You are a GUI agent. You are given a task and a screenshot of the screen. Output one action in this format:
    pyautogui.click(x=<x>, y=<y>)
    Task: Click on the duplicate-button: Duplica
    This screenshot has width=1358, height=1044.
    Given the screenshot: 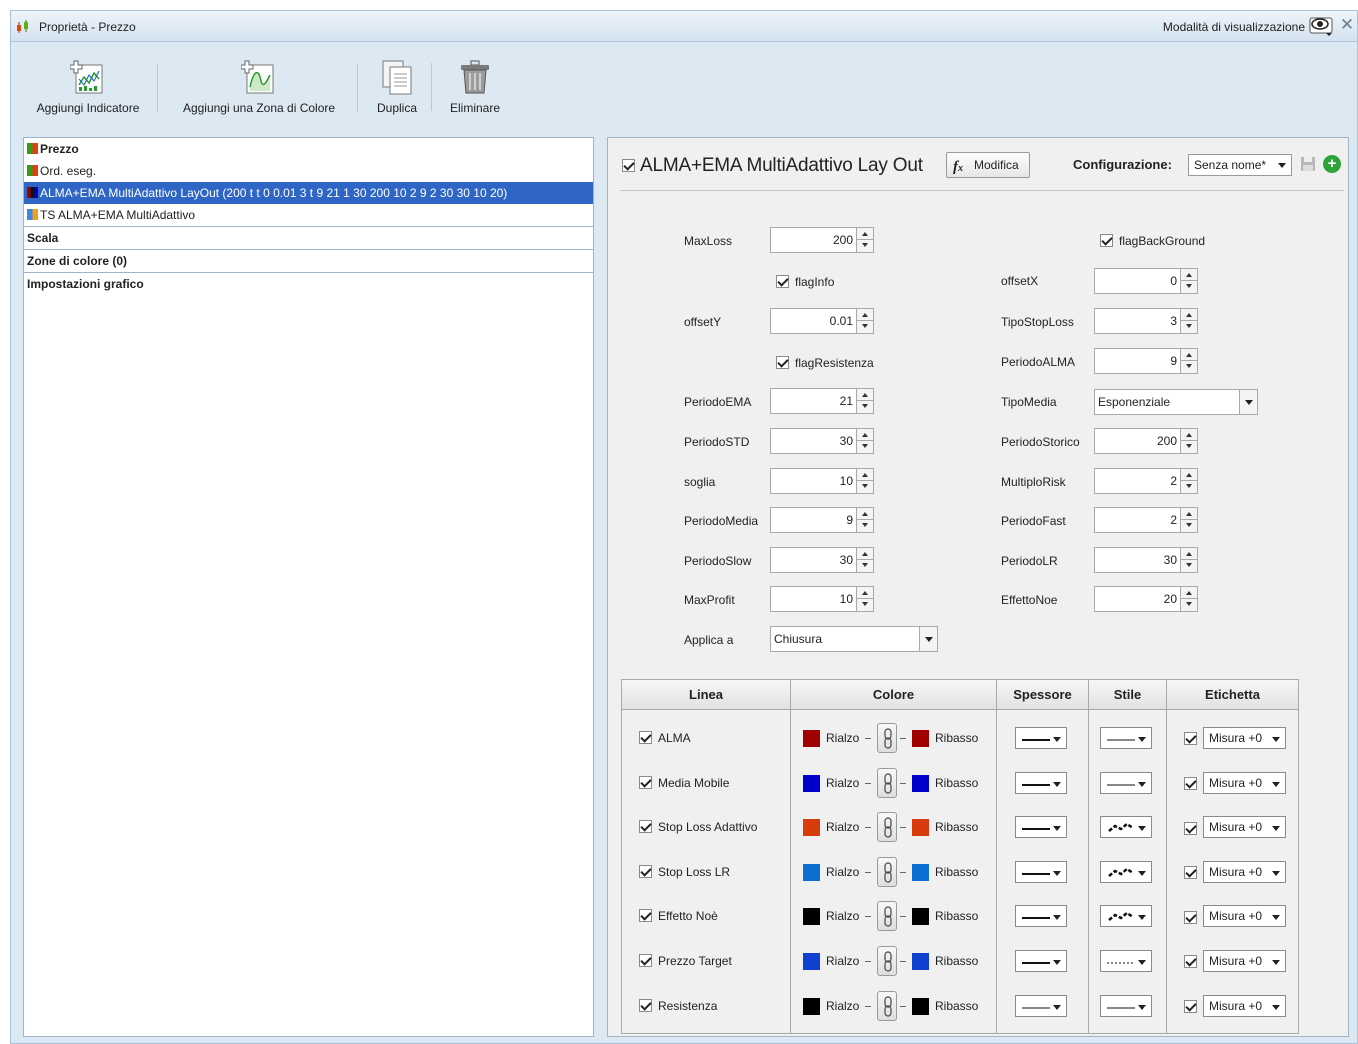 What is the action you would take?
    pyautogui.click(x=397, y=87)
    